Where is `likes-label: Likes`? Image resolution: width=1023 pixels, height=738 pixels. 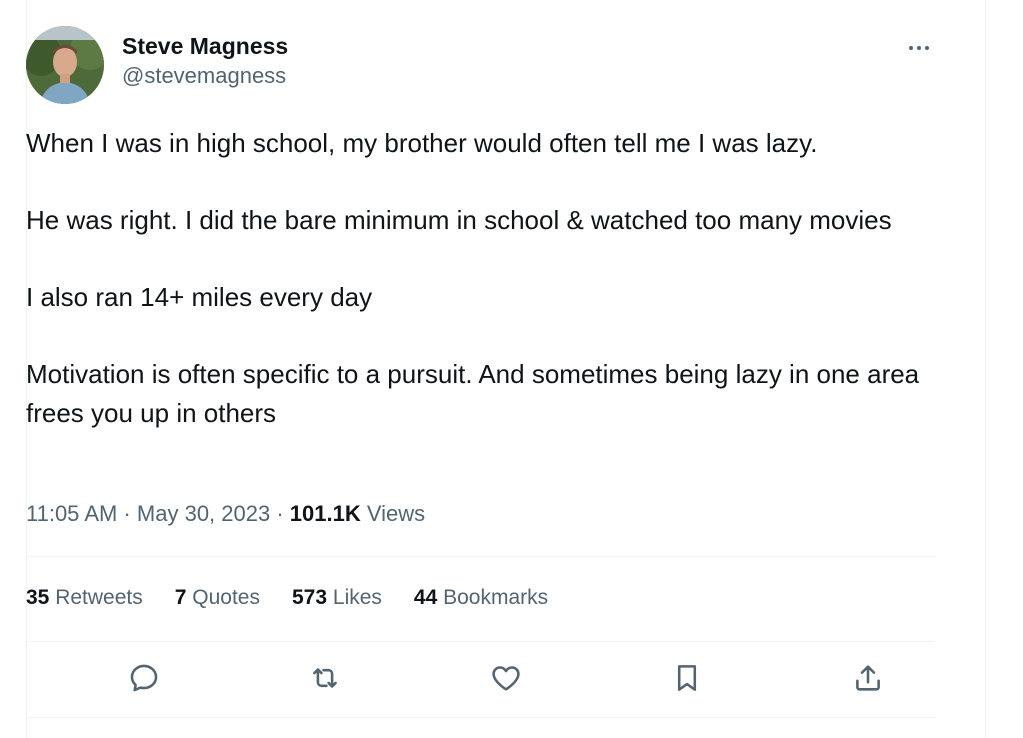
likes-label: Likes is located at coordinates (357, 597).